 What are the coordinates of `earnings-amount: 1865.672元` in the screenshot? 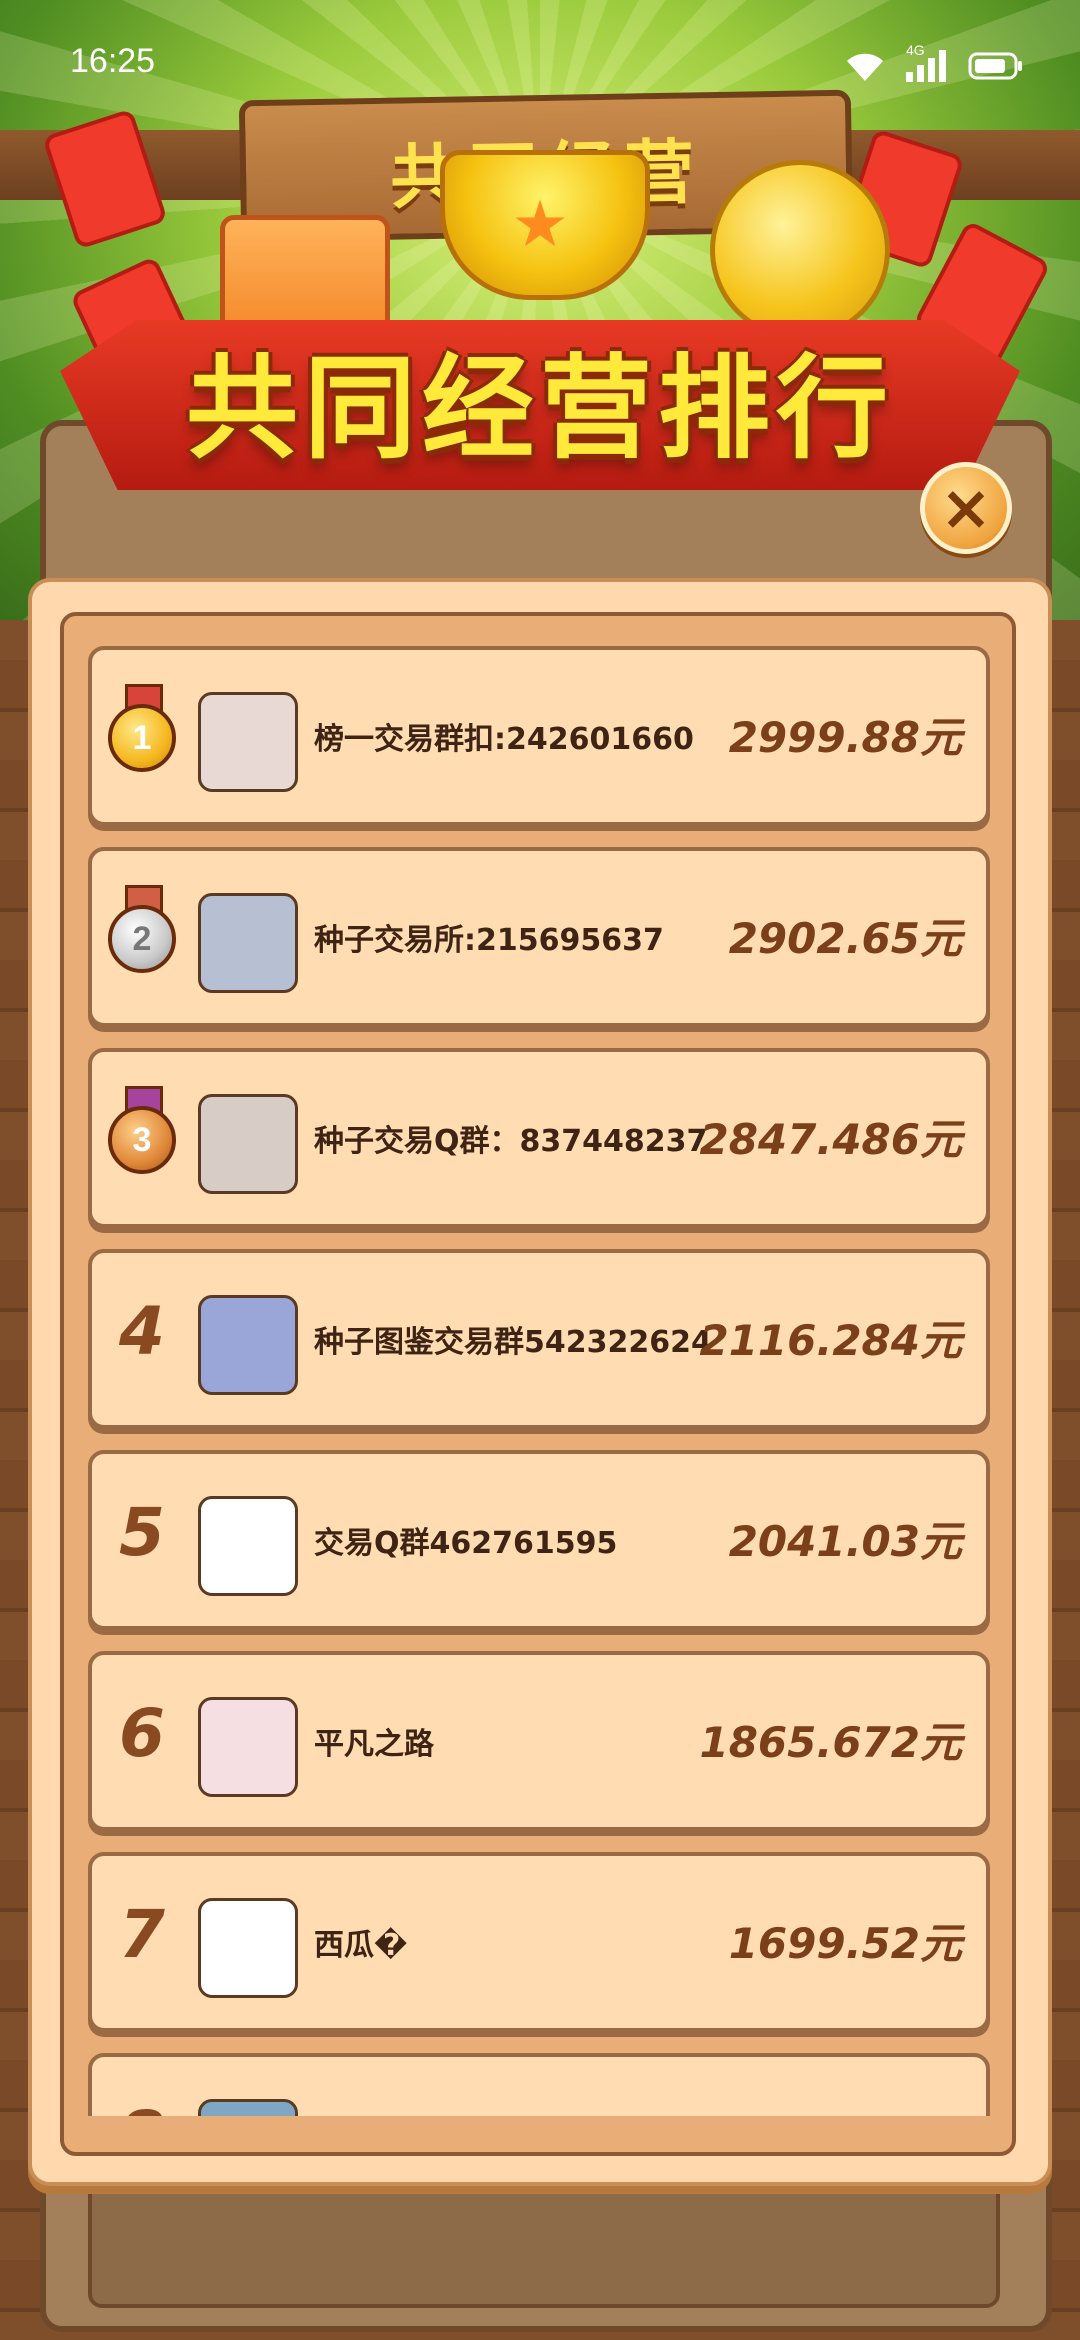 It's located at (830, 1742).